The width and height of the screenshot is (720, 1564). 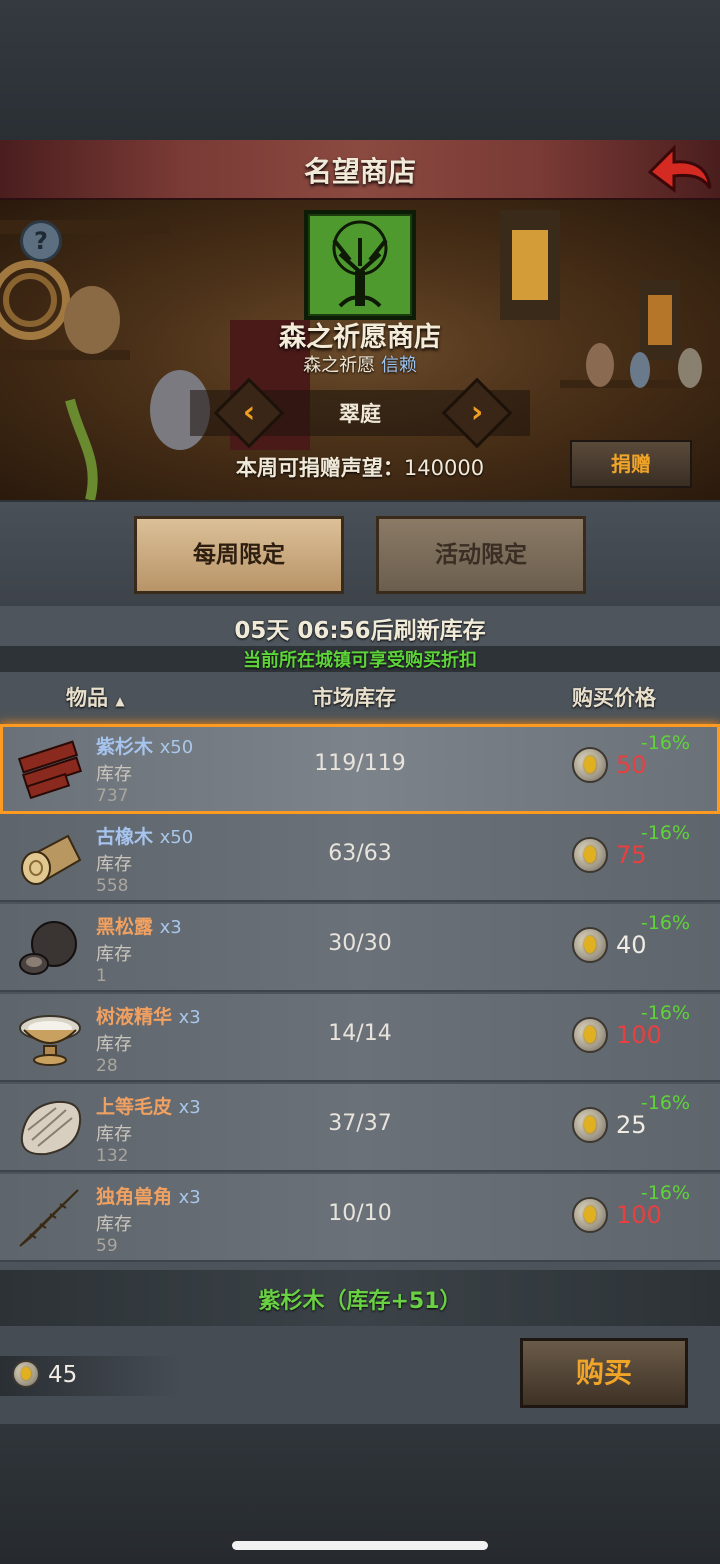 I want to click on region-name: 翠庭, so click(x=360, y=414).